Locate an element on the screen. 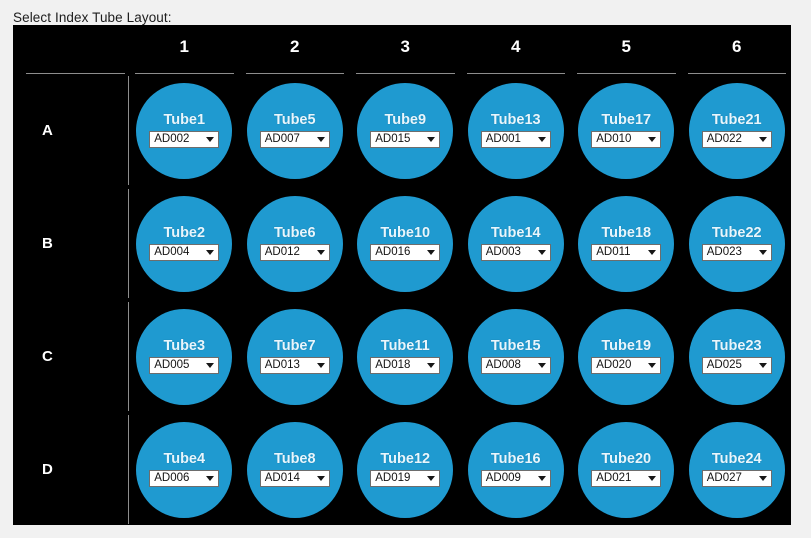 This screenshot has height=538, width=811. index-dropdown: AD003 is located at coordinates (515, 252).